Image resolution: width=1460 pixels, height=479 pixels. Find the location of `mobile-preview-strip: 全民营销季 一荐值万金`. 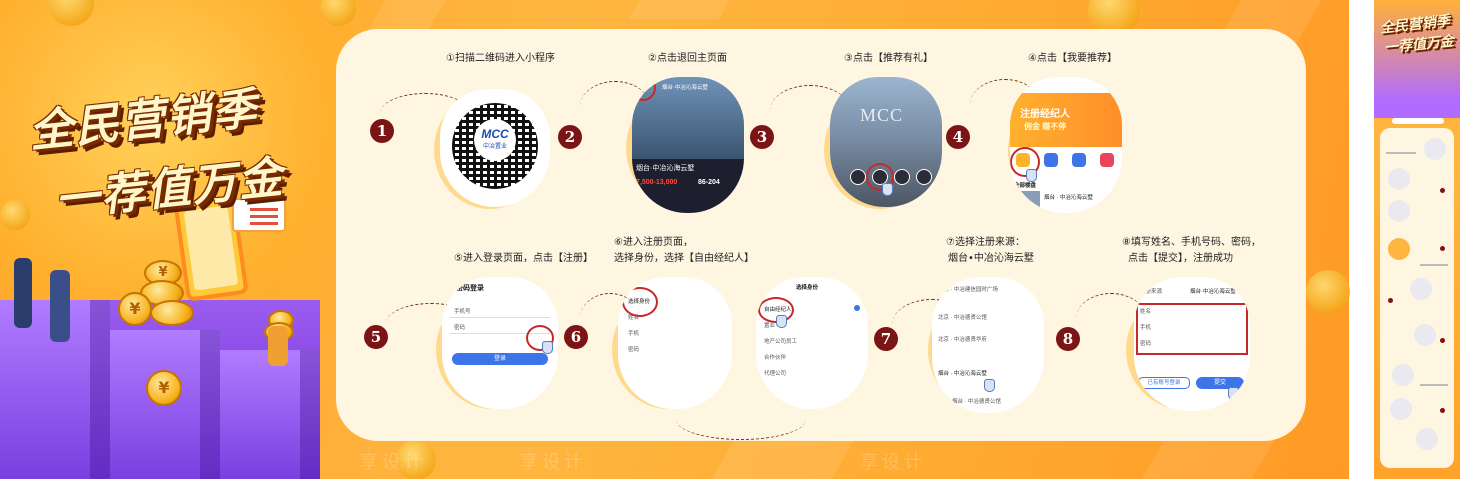

mobile-preview-strip: 全民营销季 一荐值万金 is located at coordinates (1417, 239).